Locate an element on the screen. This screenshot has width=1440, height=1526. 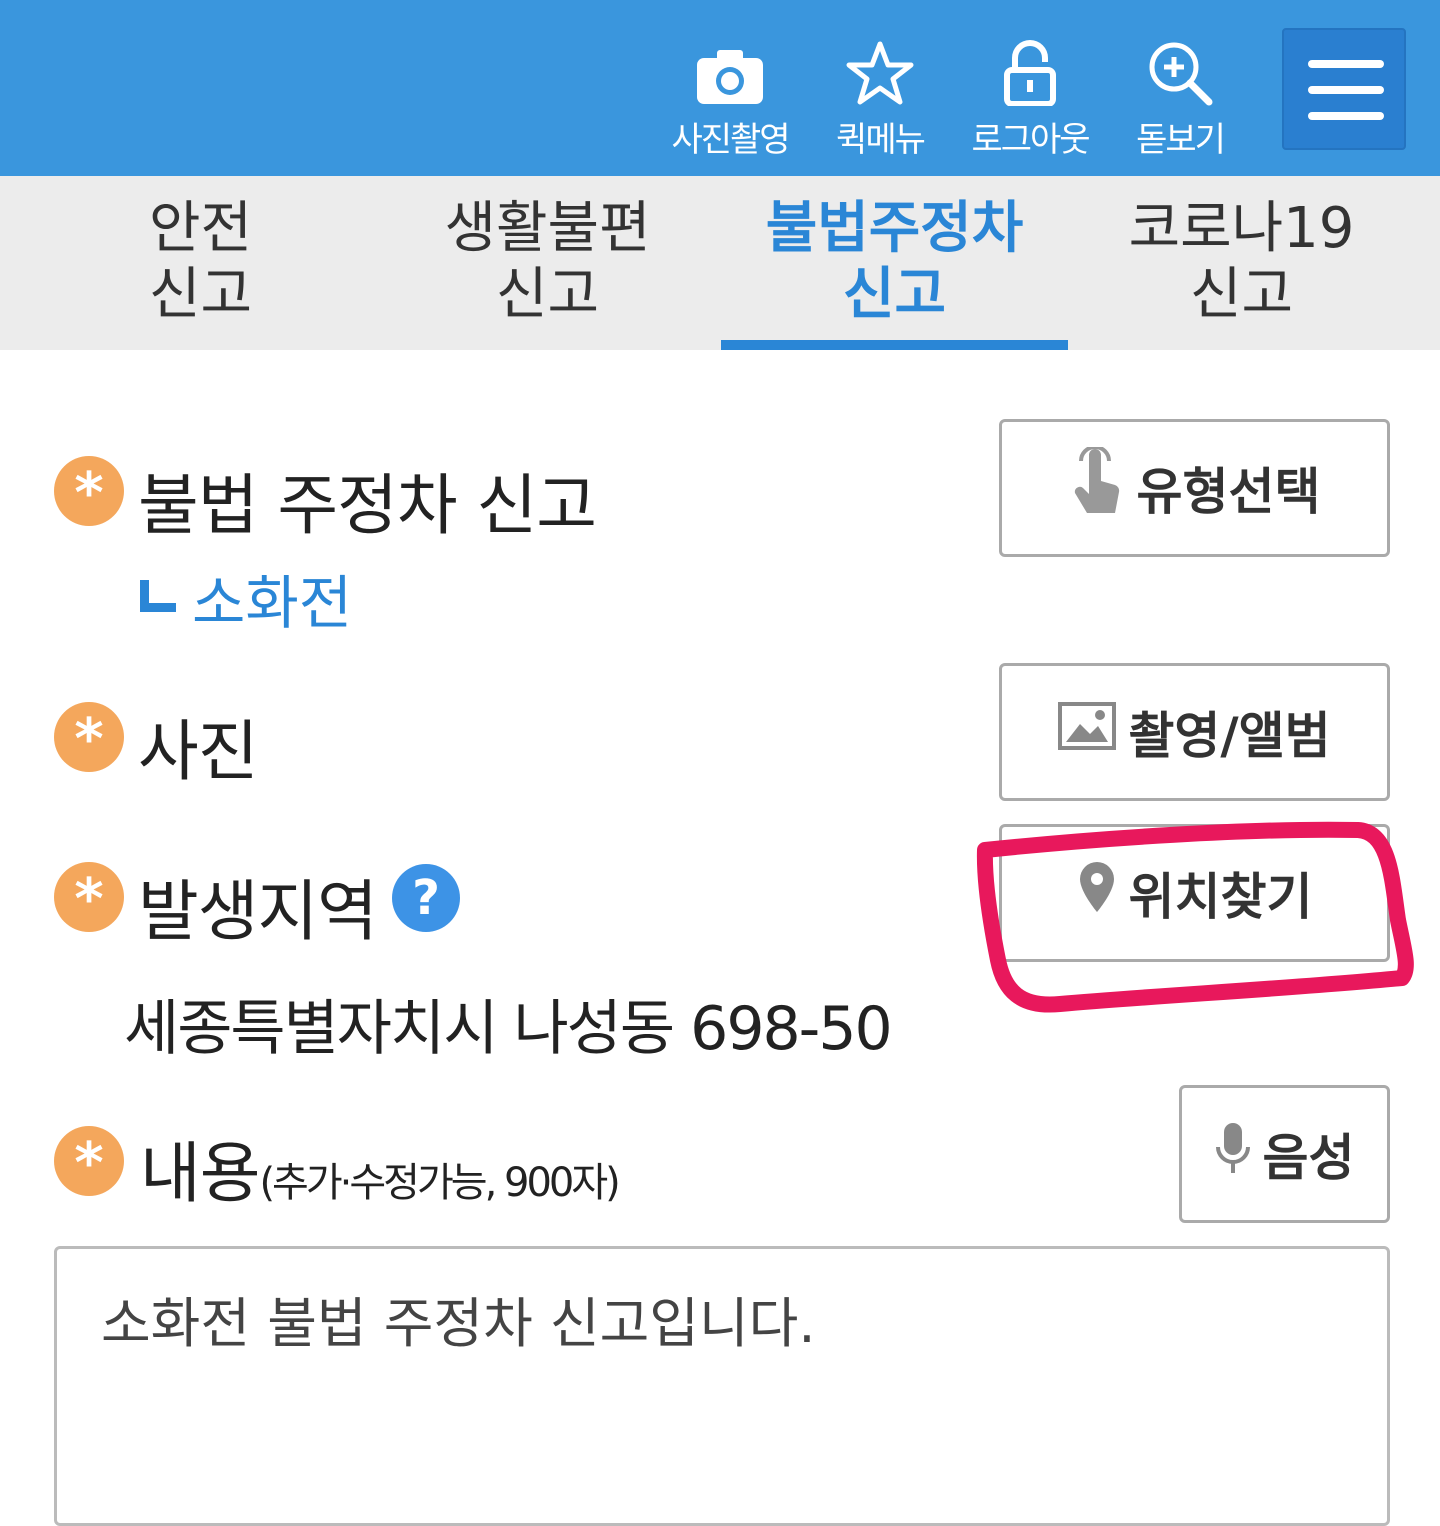
microphone-icon is located at coordinates (1233, 1154).